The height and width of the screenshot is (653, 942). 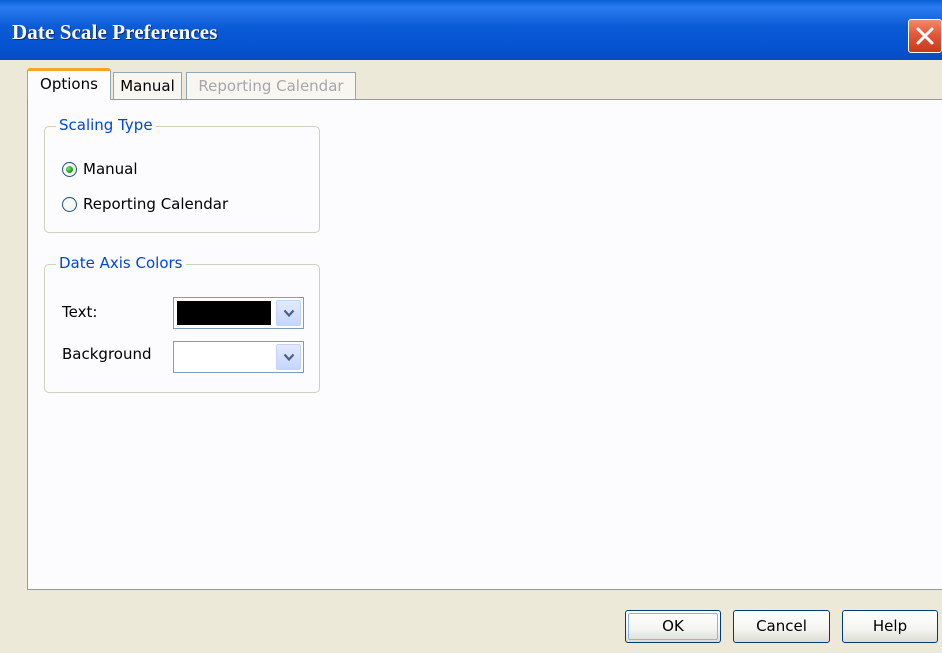 I want to click on help-button: Help, so click(x=890, y=626).